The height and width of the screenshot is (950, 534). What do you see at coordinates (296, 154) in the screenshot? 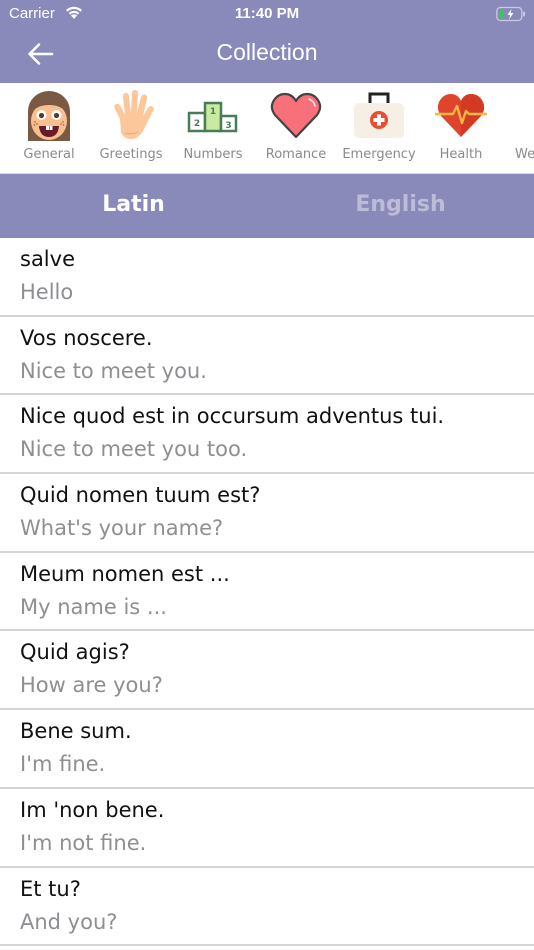
I see `category-label: Romance` at bounding box center [296, 154].